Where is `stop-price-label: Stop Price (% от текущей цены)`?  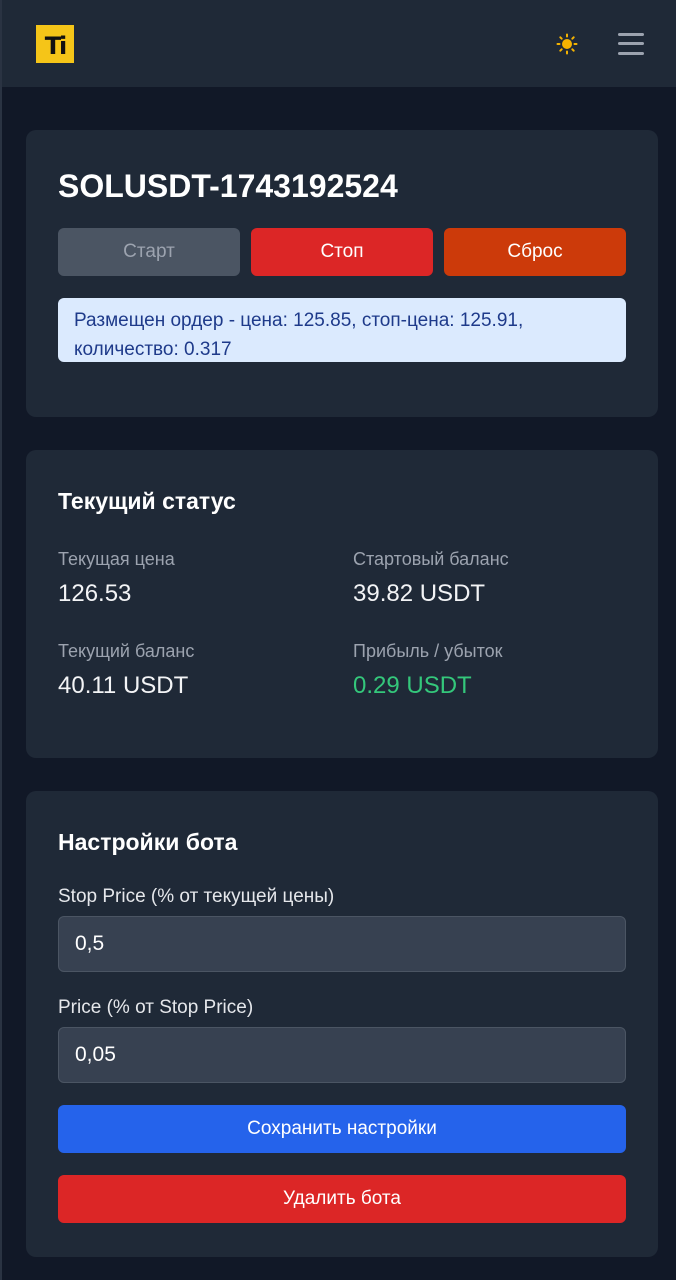 stop-price-label: Stop Price (% от текущей цены) is located at coordinates (196, 896).